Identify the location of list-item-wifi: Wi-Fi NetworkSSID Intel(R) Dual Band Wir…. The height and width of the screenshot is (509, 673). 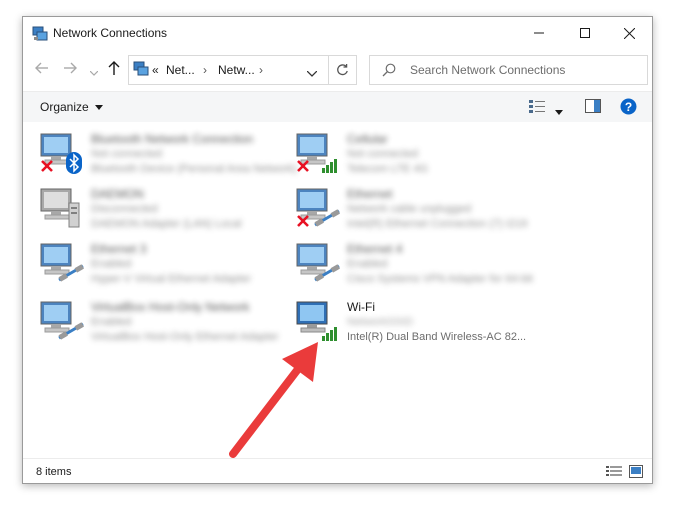
(420, 324).